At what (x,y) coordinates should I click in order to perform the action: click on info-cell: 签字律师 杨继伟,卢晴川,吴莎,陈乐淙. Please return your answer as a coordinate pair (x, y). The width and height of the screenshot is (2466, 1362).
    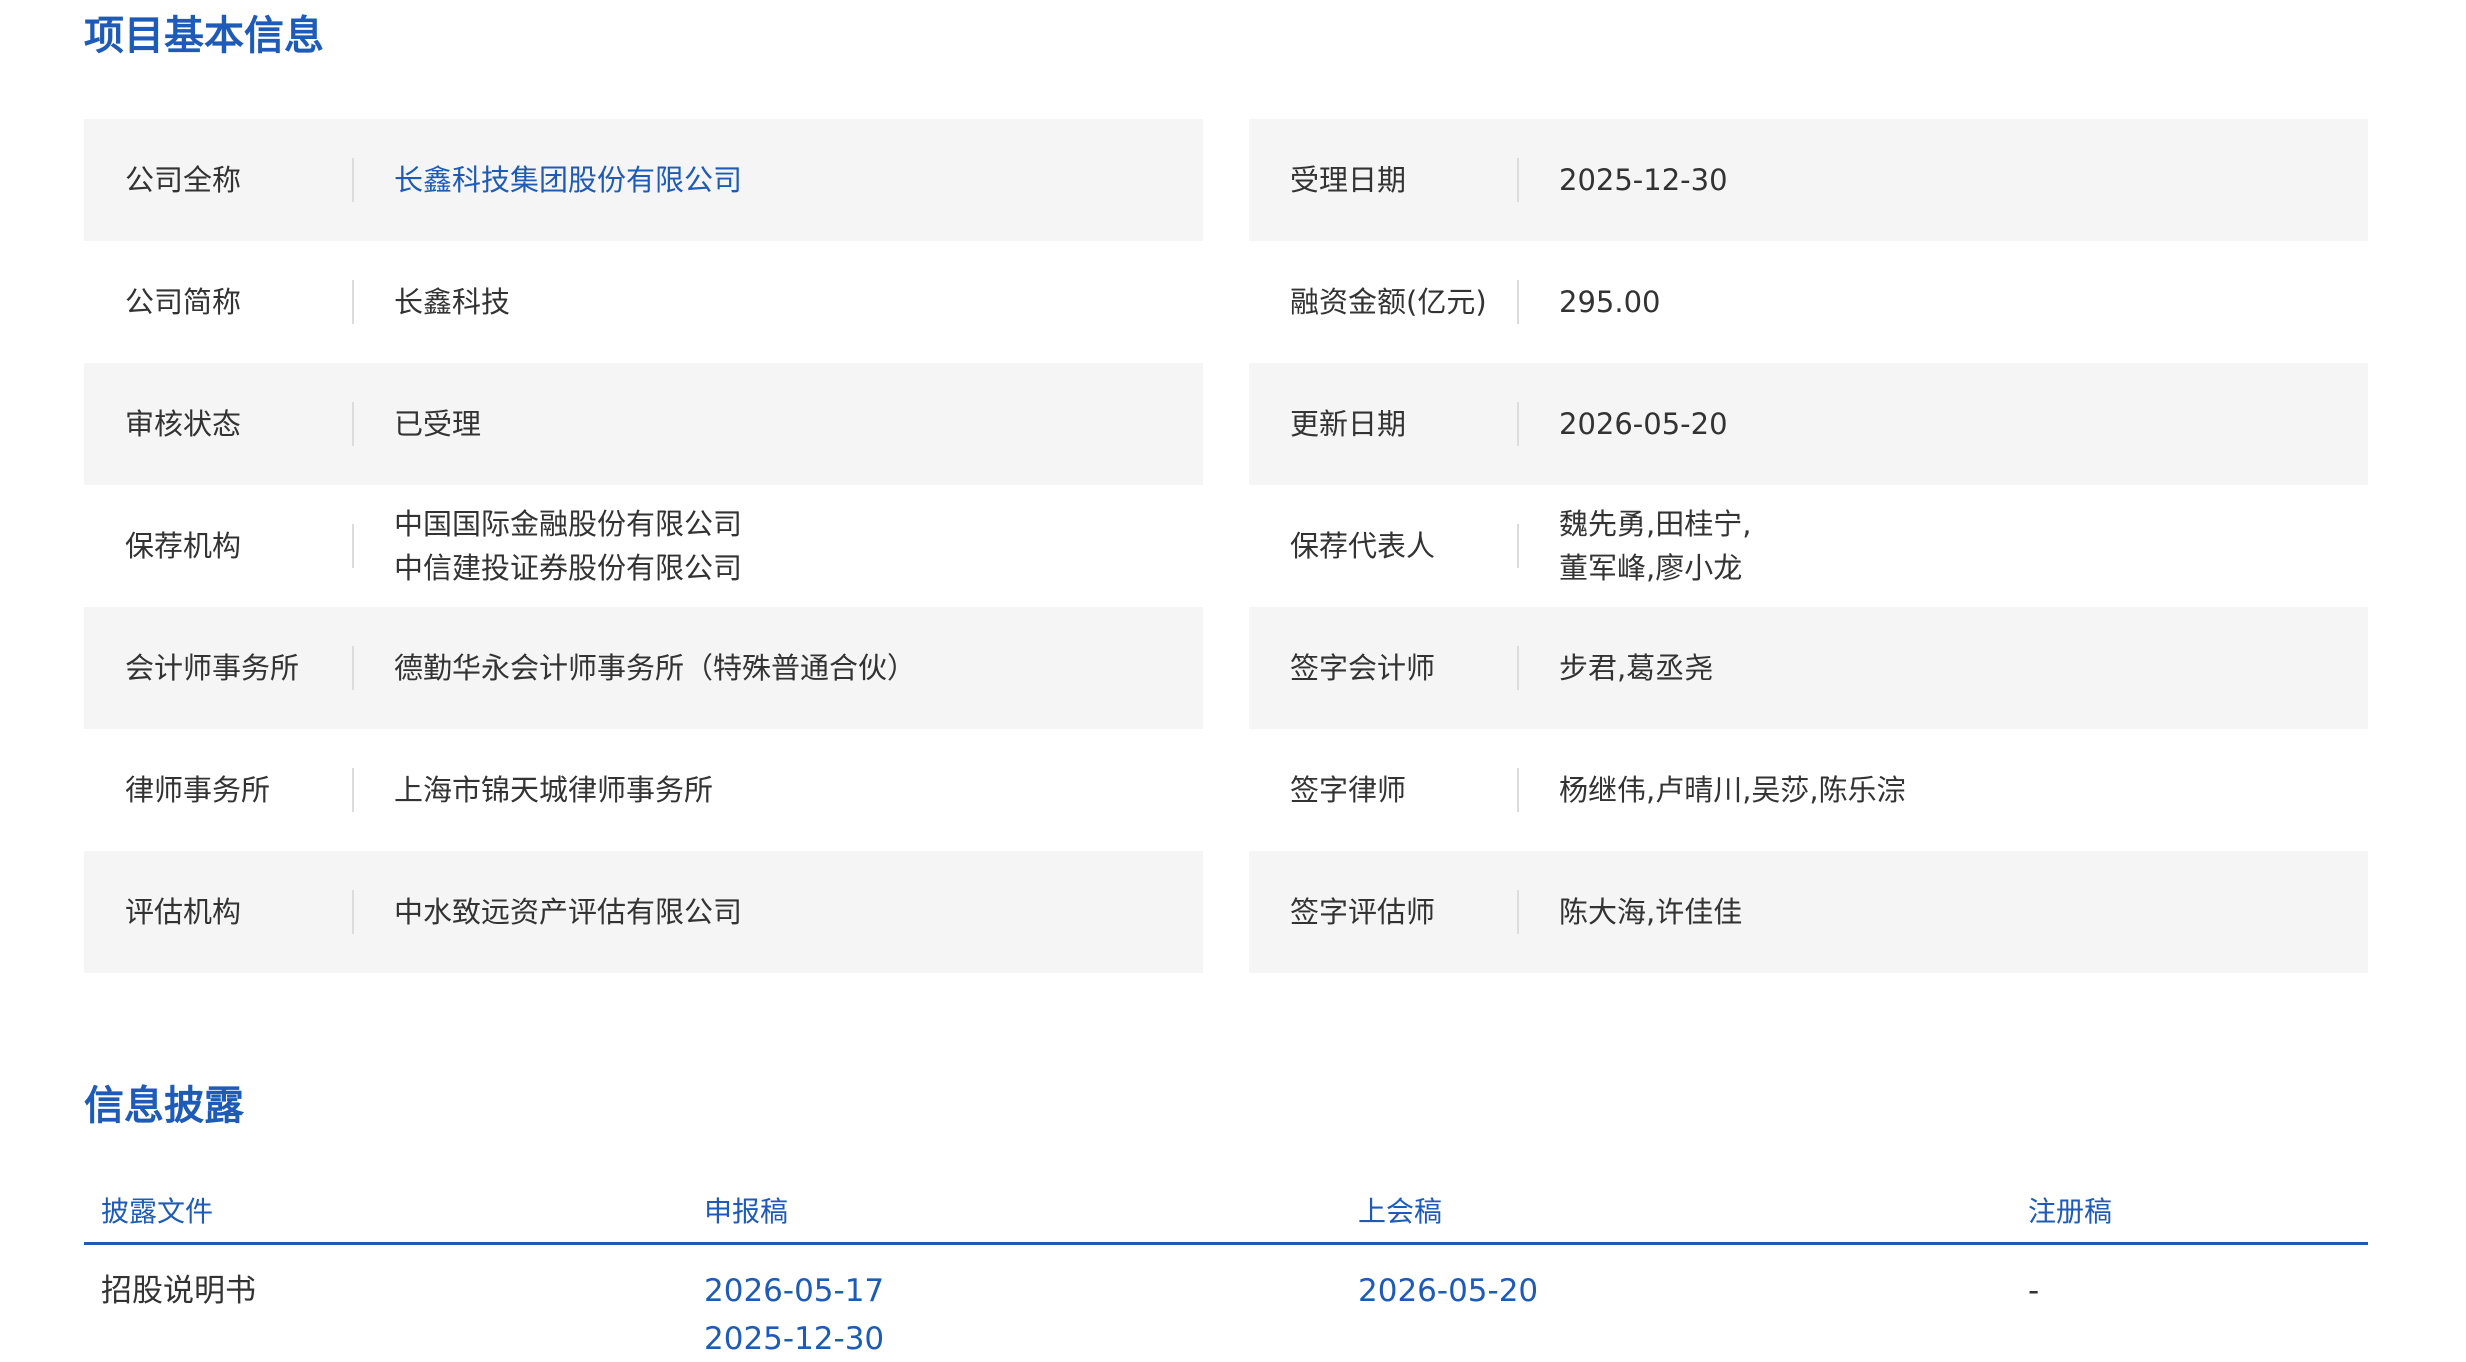
    Looking at the image, I should click on (1808, 790).